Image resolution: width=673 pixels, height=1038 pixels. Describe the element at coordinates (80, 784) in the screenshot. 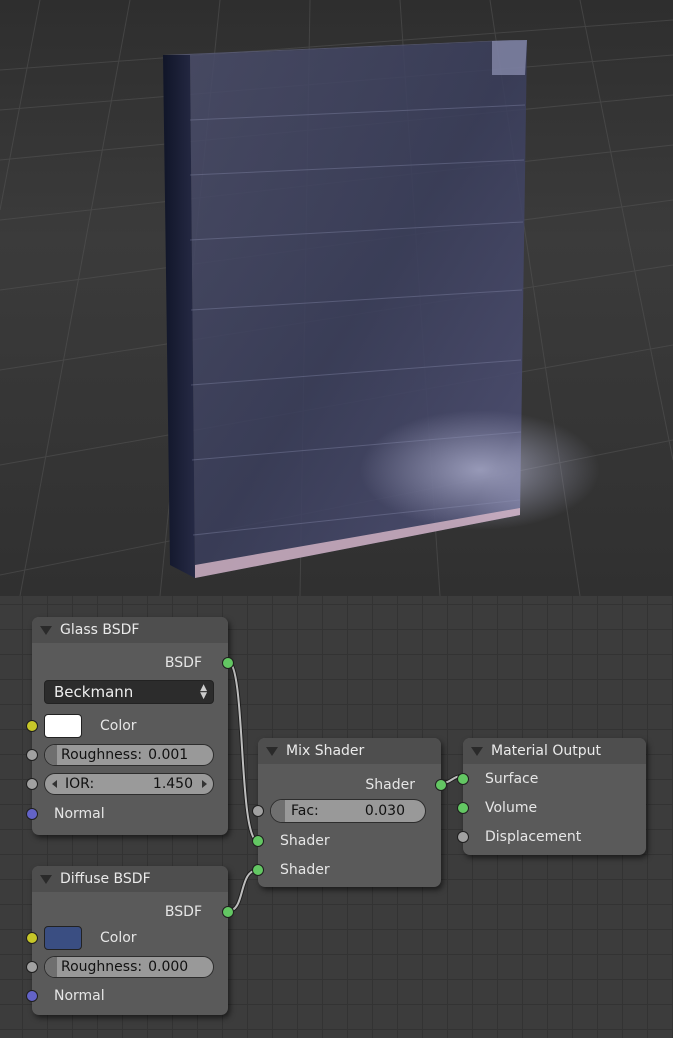

I see `ior-label: IOR:` at that location.